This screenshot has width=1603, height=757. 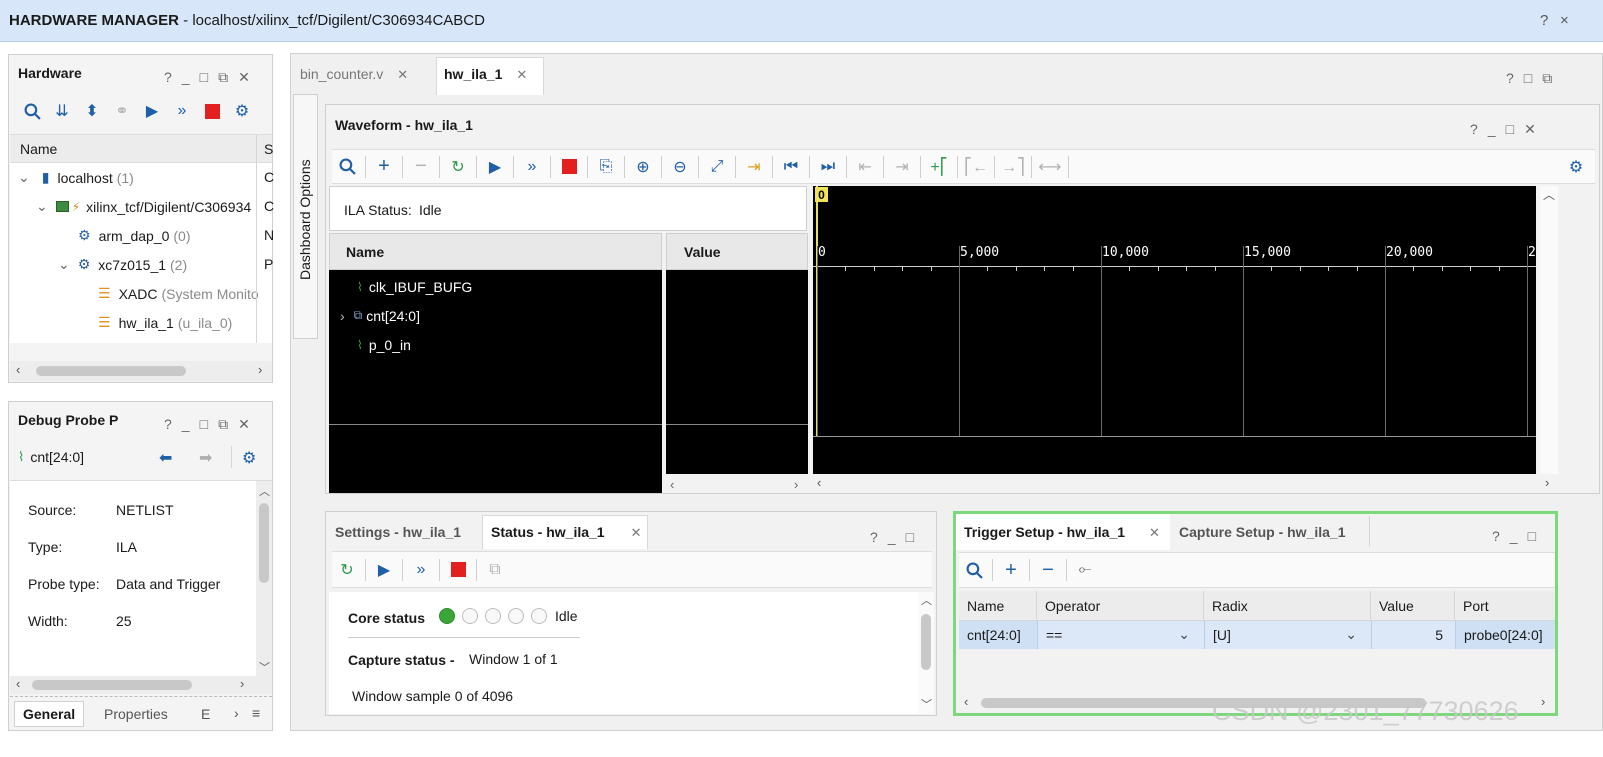 I want to click on back-arrow-icon: ⬅, so click(x=165, y=458).